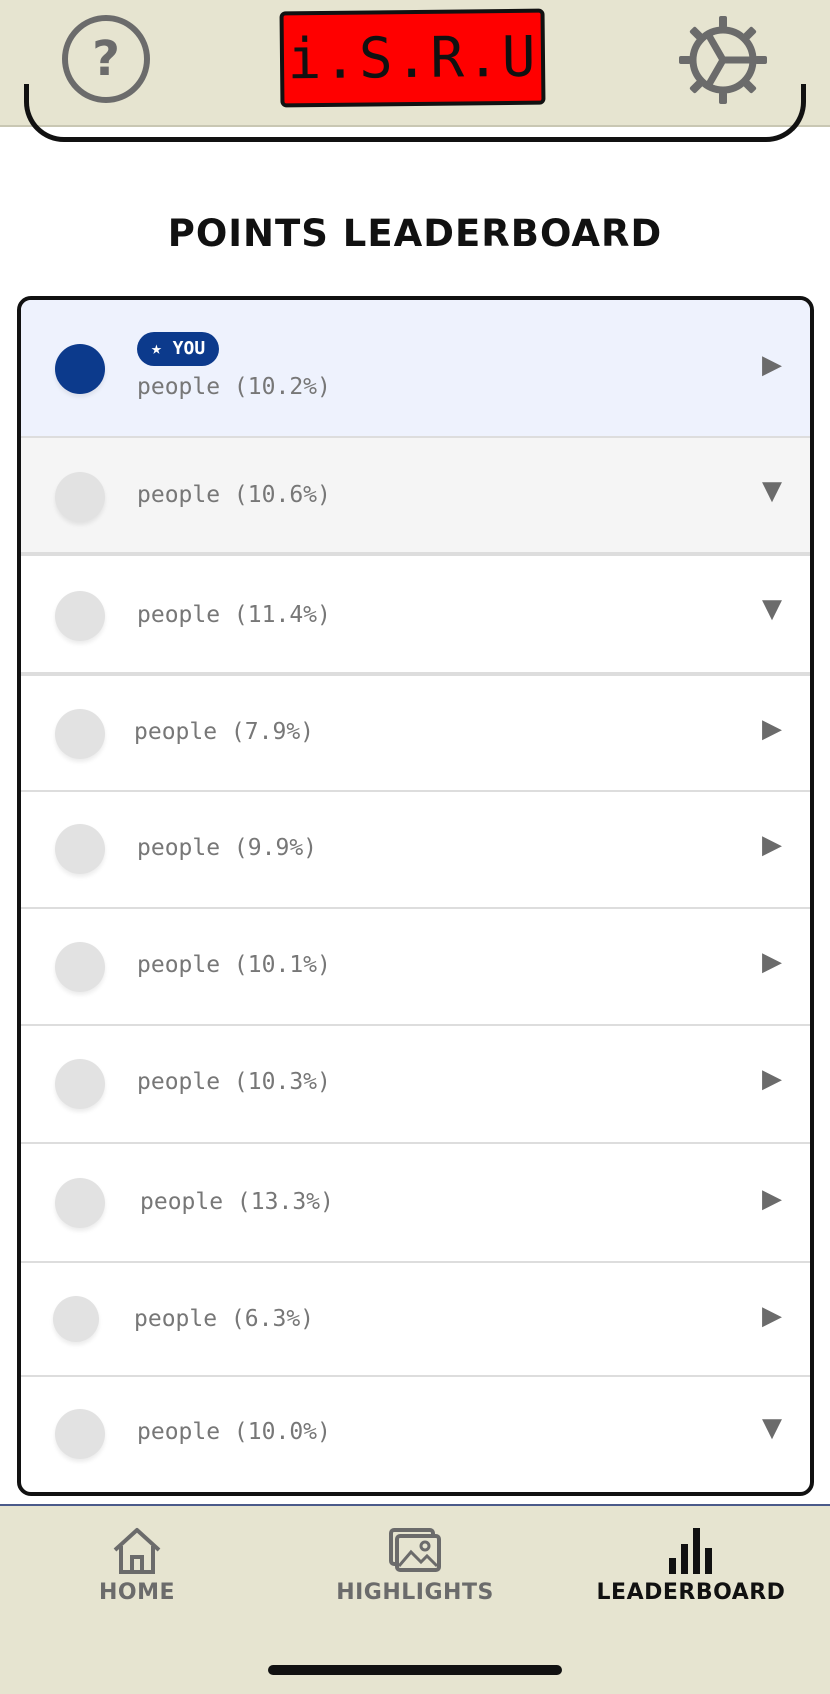 Image resolution: width=830 pixels, height=1694 pixels. What do you see at coordinates (415, 1670) in the screenshot?
I see `home-indicator` at bounding box center [415, 1670].